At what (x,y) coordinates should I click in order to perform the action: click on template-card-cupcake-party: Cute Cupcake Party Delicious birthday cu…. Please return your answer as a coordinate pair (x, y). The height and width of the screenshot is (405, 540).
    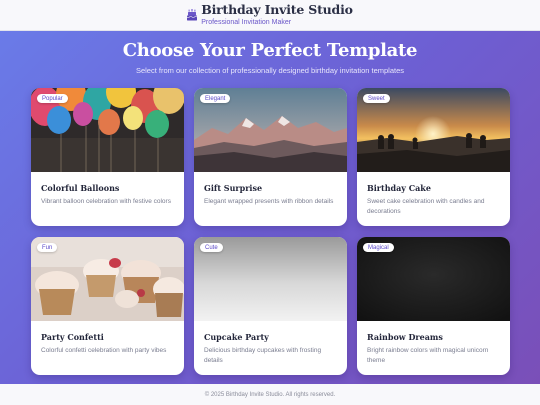
    Looking at the image, I should click on (270, 306).